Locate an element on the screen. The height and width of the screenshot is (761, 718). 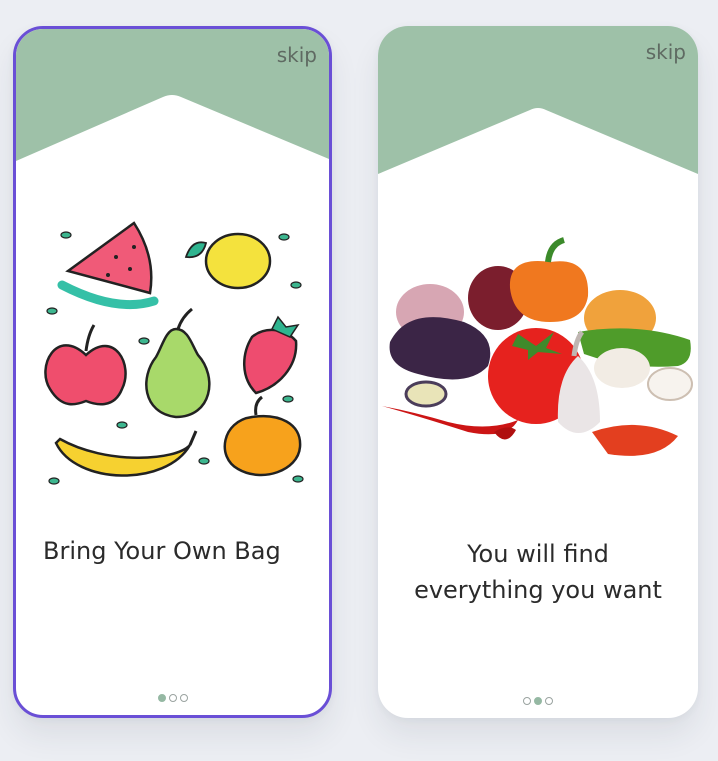
title-line-1: You will find is located at coordinates (538, 554).